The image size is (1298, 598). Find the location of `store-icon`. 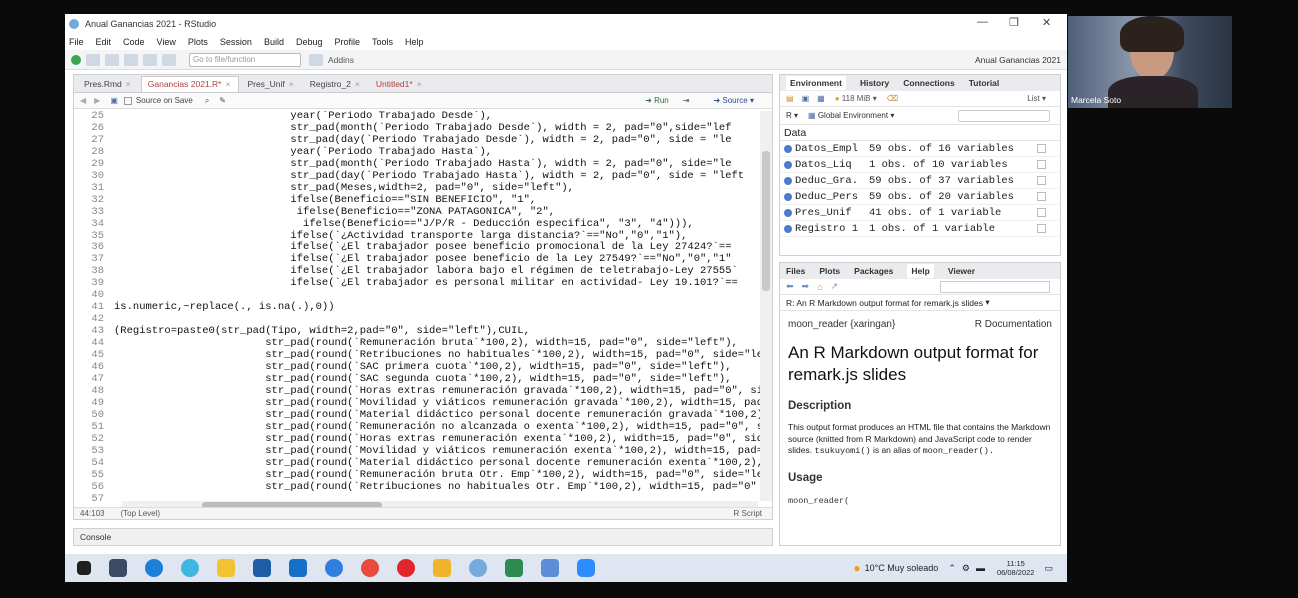

store-icon is located at coordinates (262, 568).